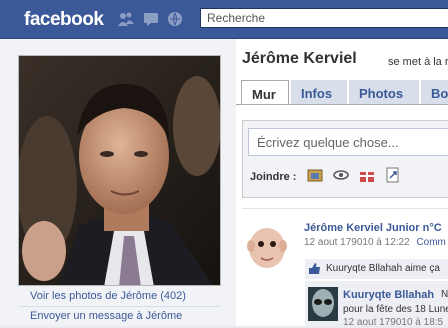  Describe the element at coordinates (106, 316) in the screenshot. I see `send-message-link: Envoyer un message à Jérôme` at that location.